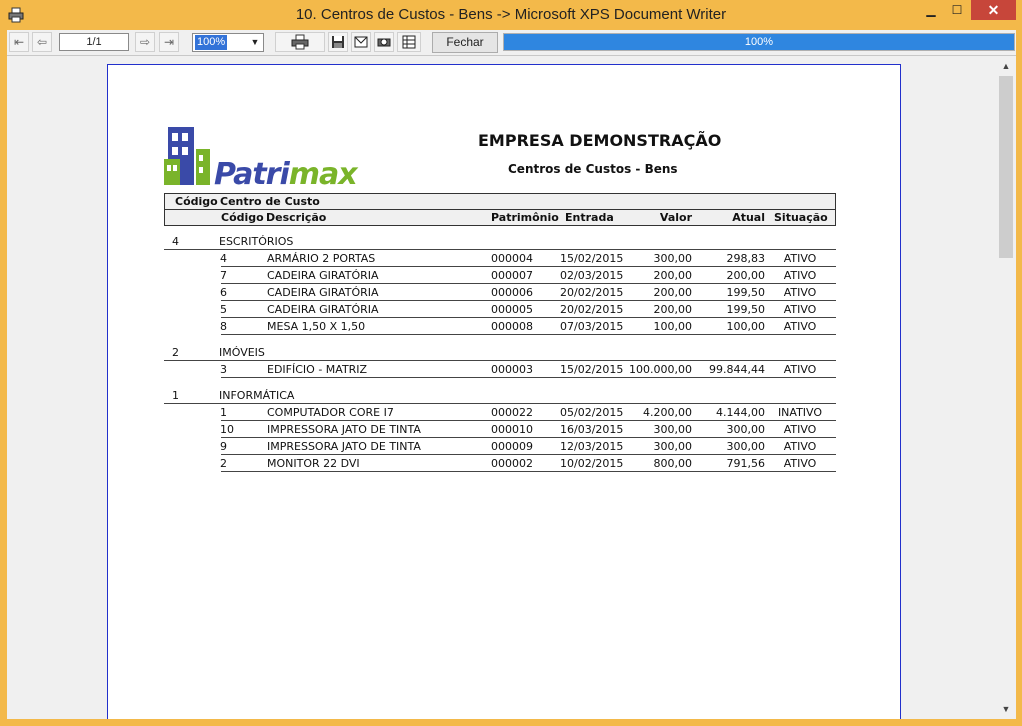  What do you see at coordinates (223, 292) in the screenshot?
I see `table-row-code: 6` at bounding box center [223, 292].